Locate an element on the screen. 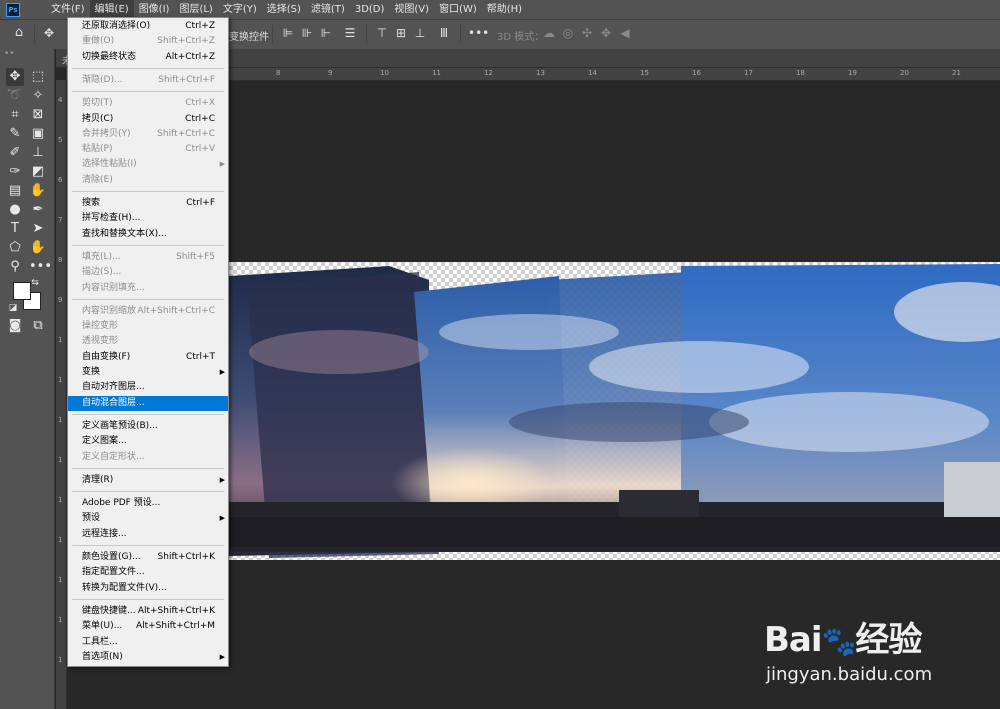  home-icon: ⌂ is located at coordinates (19, 33).